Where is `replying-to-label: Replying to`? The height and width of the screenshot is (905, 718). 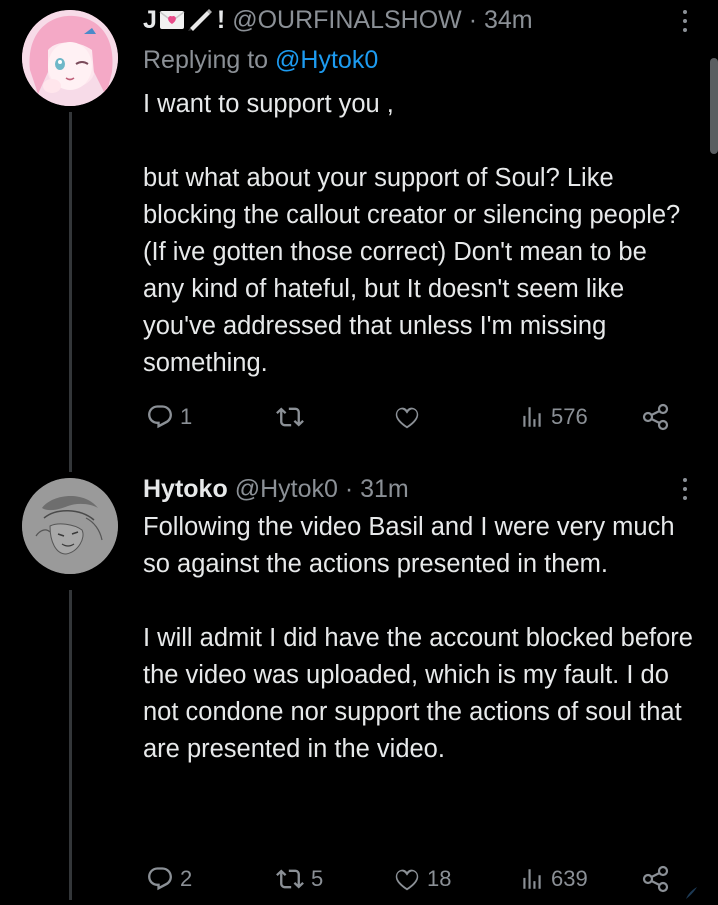
replying-to-label: Replying to is located at coordinates (209, 60).